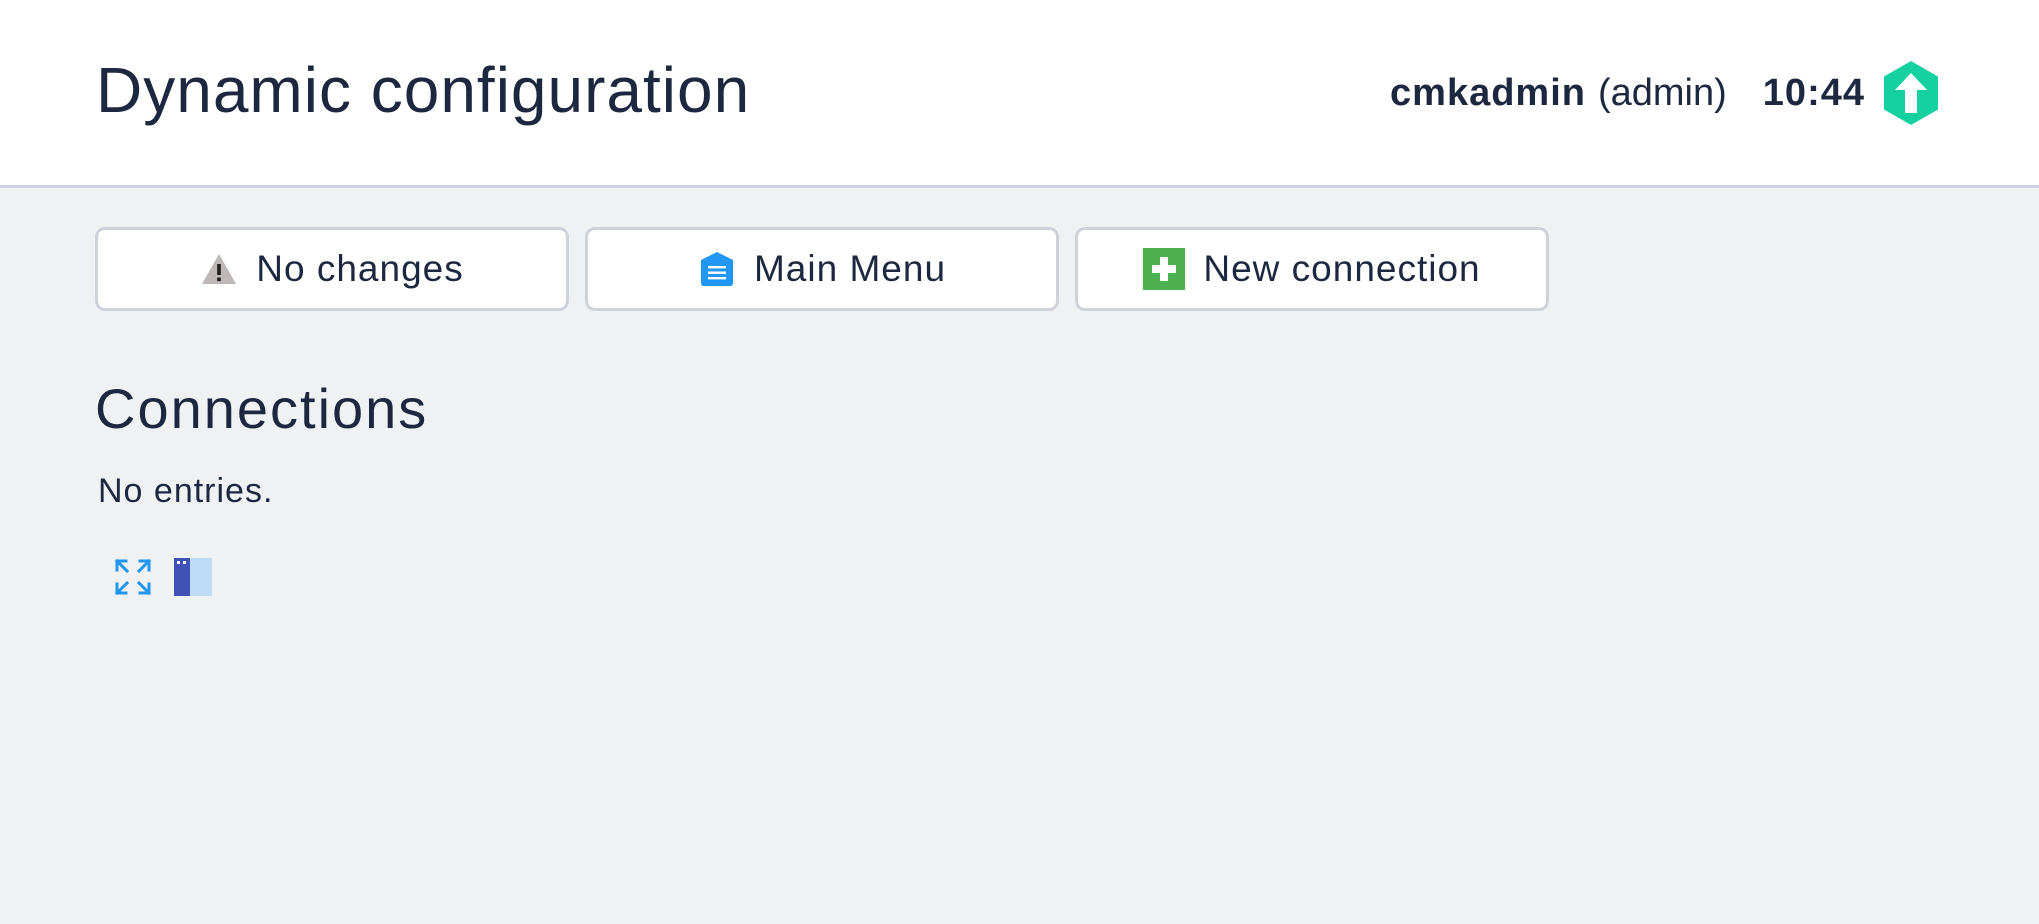 The height and width of the screenshot is (924, 2039). I want to click on warning-icon, so click(219, 269).